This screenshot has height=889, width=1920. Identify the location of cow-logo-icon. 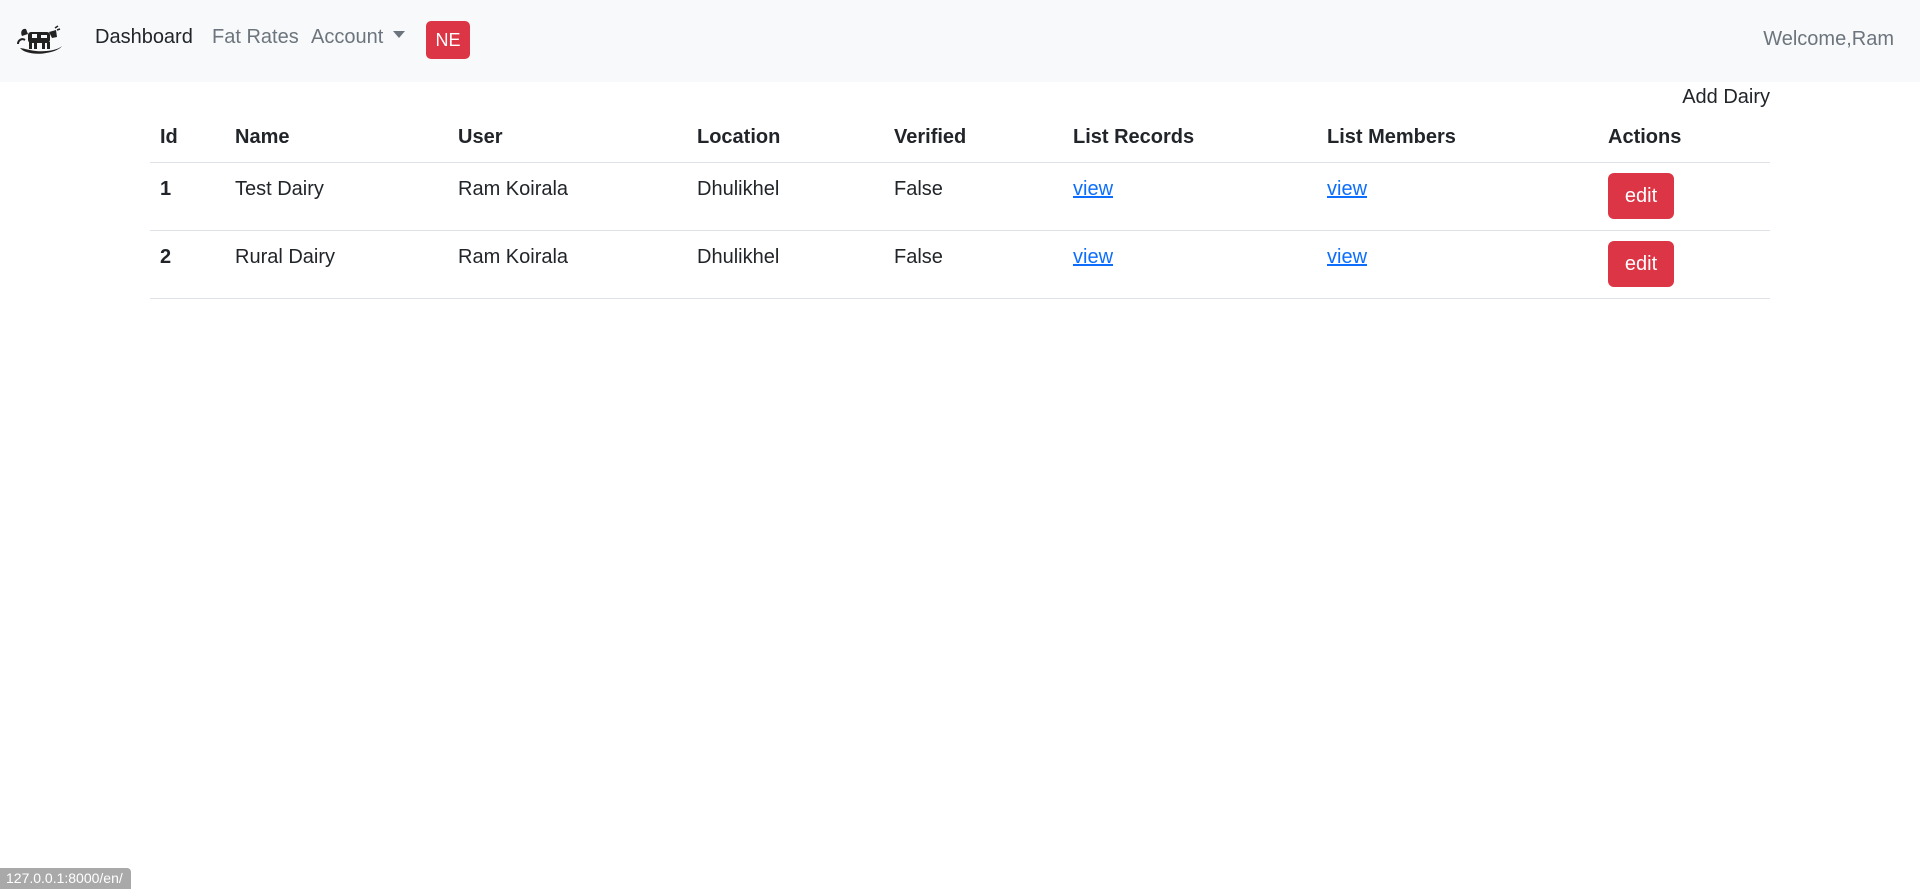
(40, 40).